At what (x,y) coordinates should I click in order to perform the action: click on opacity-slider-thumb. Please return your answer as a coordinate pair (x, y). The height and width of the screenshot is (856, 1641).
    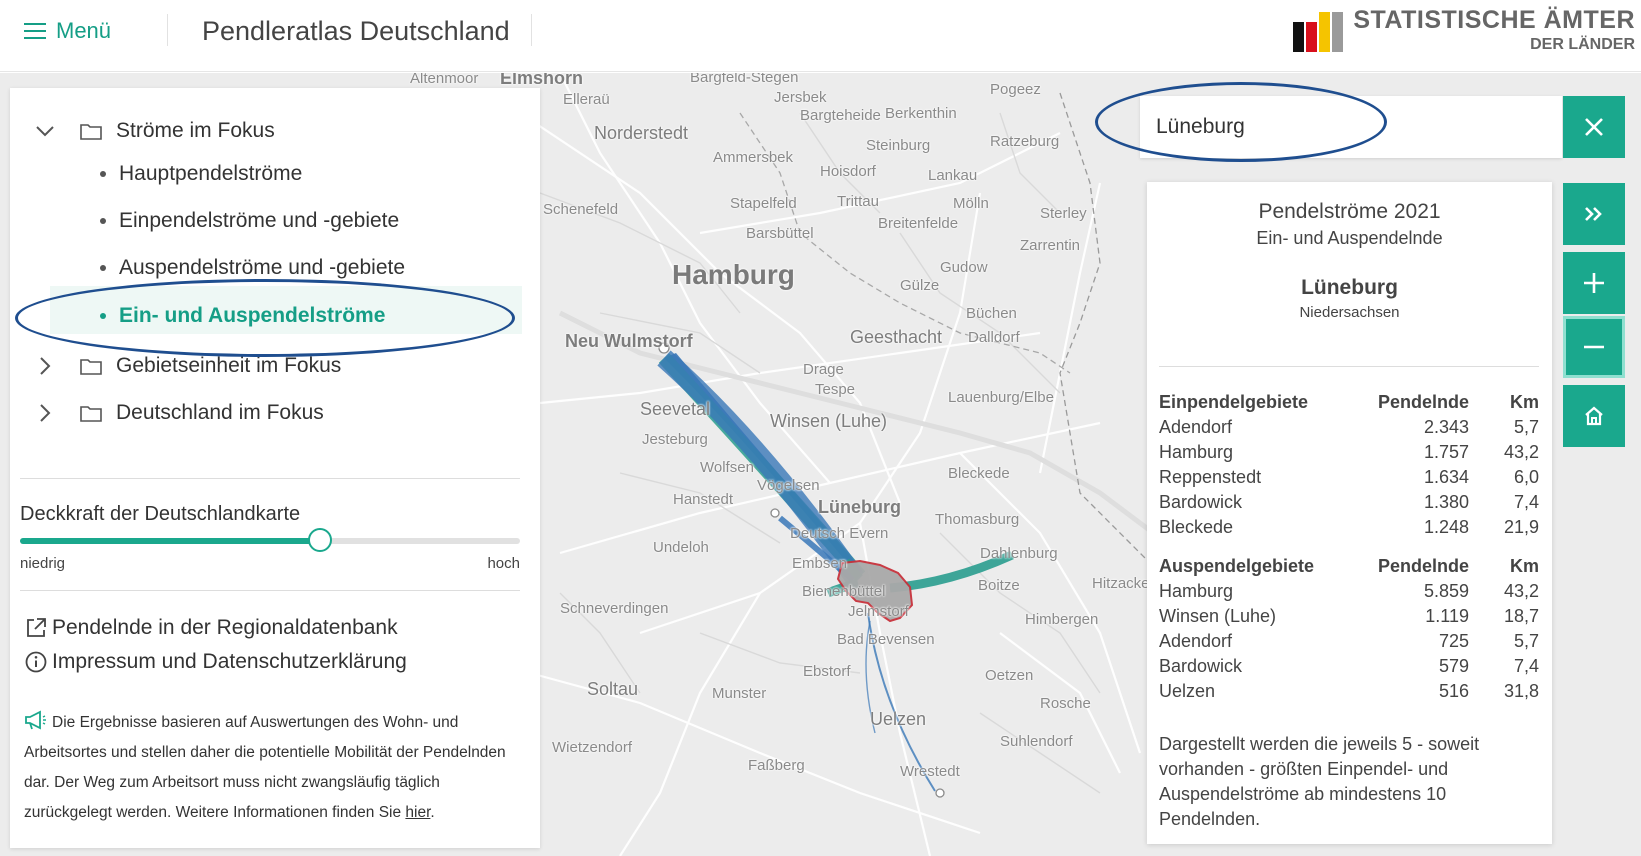
    Looking at the image, I should click on (320, 540).